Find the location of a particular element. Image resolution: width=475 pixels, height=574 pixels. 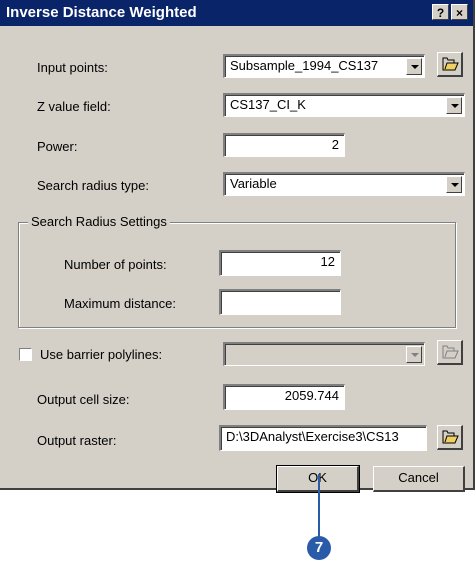

barrier-label: Use barrier polylines: is located at coordinates (101, 354).